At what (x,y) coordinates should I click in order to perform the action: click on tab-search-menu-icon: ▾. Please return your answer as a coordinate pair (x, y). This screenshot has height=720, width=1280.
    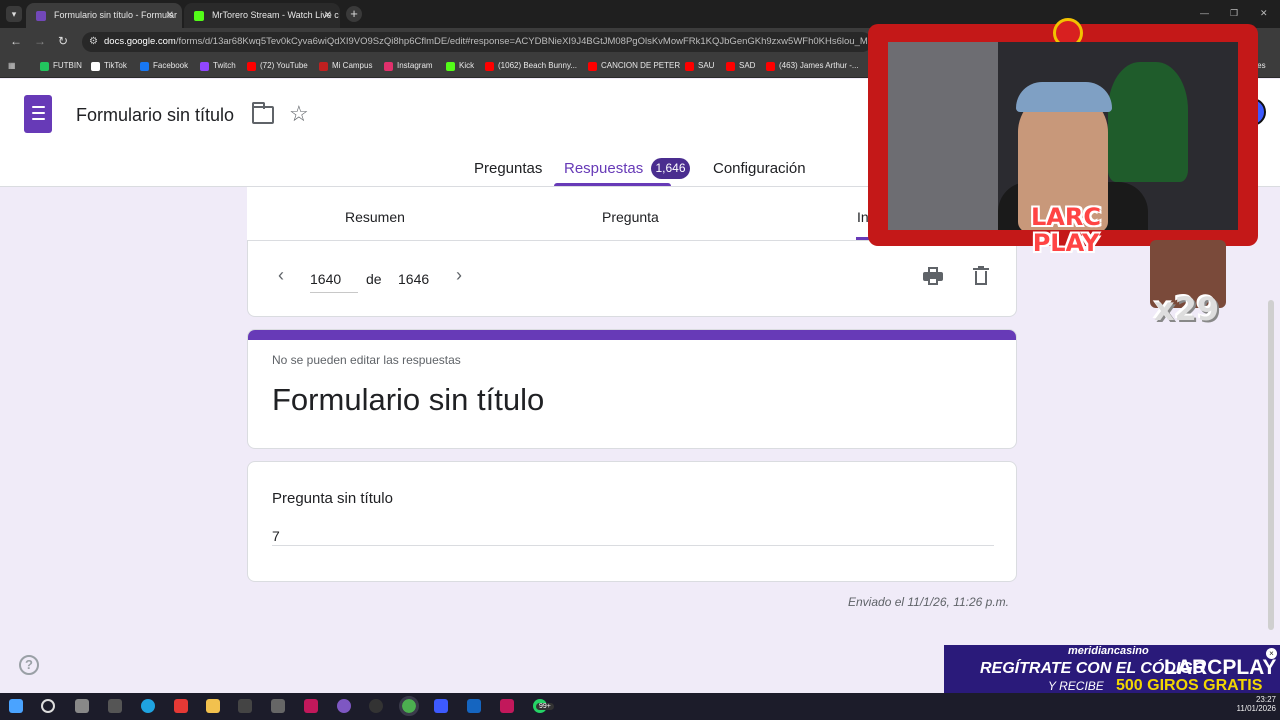
    Looking at the image, I should click on (14, 14).